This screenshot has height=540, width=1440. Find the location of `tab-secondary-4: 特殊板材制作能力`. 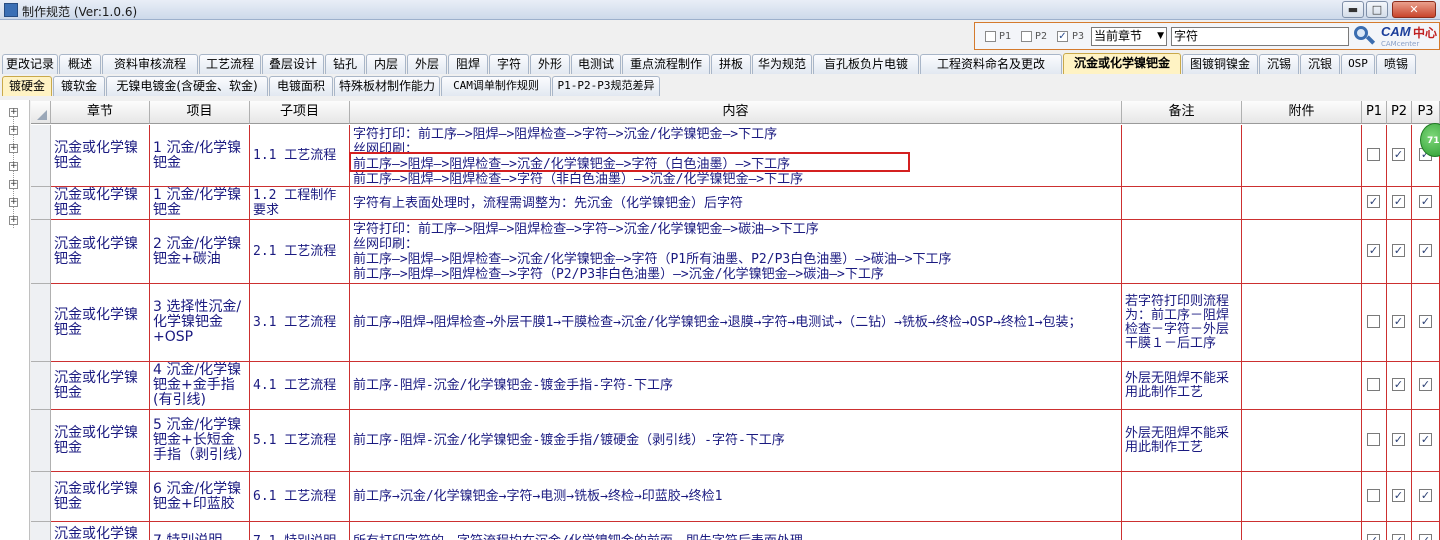

tab-secondary-4: 特殊板材制作能力 is located at coordinates (387, 86).